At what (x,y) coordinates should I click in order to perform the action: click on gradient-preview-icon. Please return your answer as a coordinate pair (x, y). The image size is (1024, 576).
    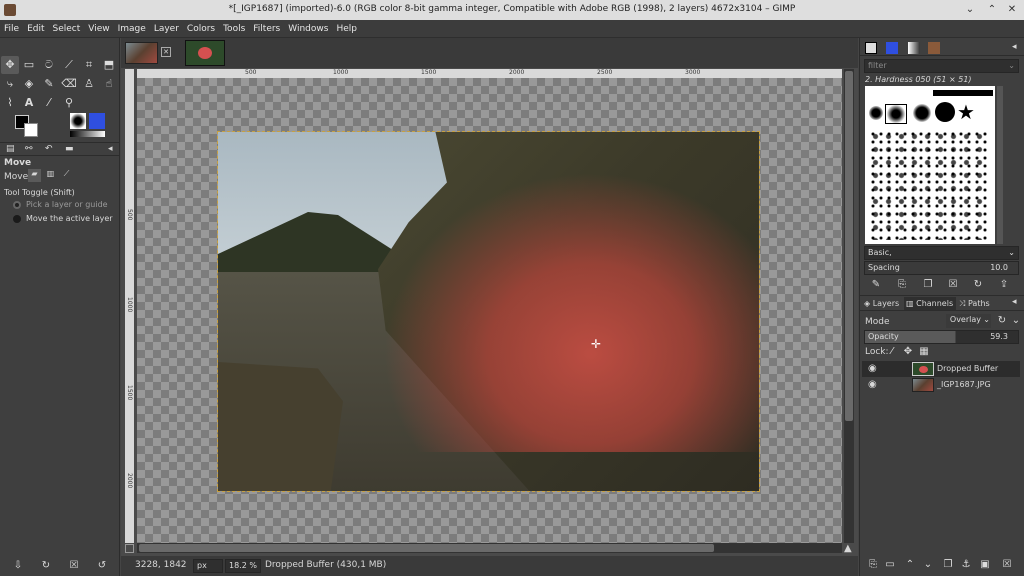
    Looking at the image, I should click on (87, 134).